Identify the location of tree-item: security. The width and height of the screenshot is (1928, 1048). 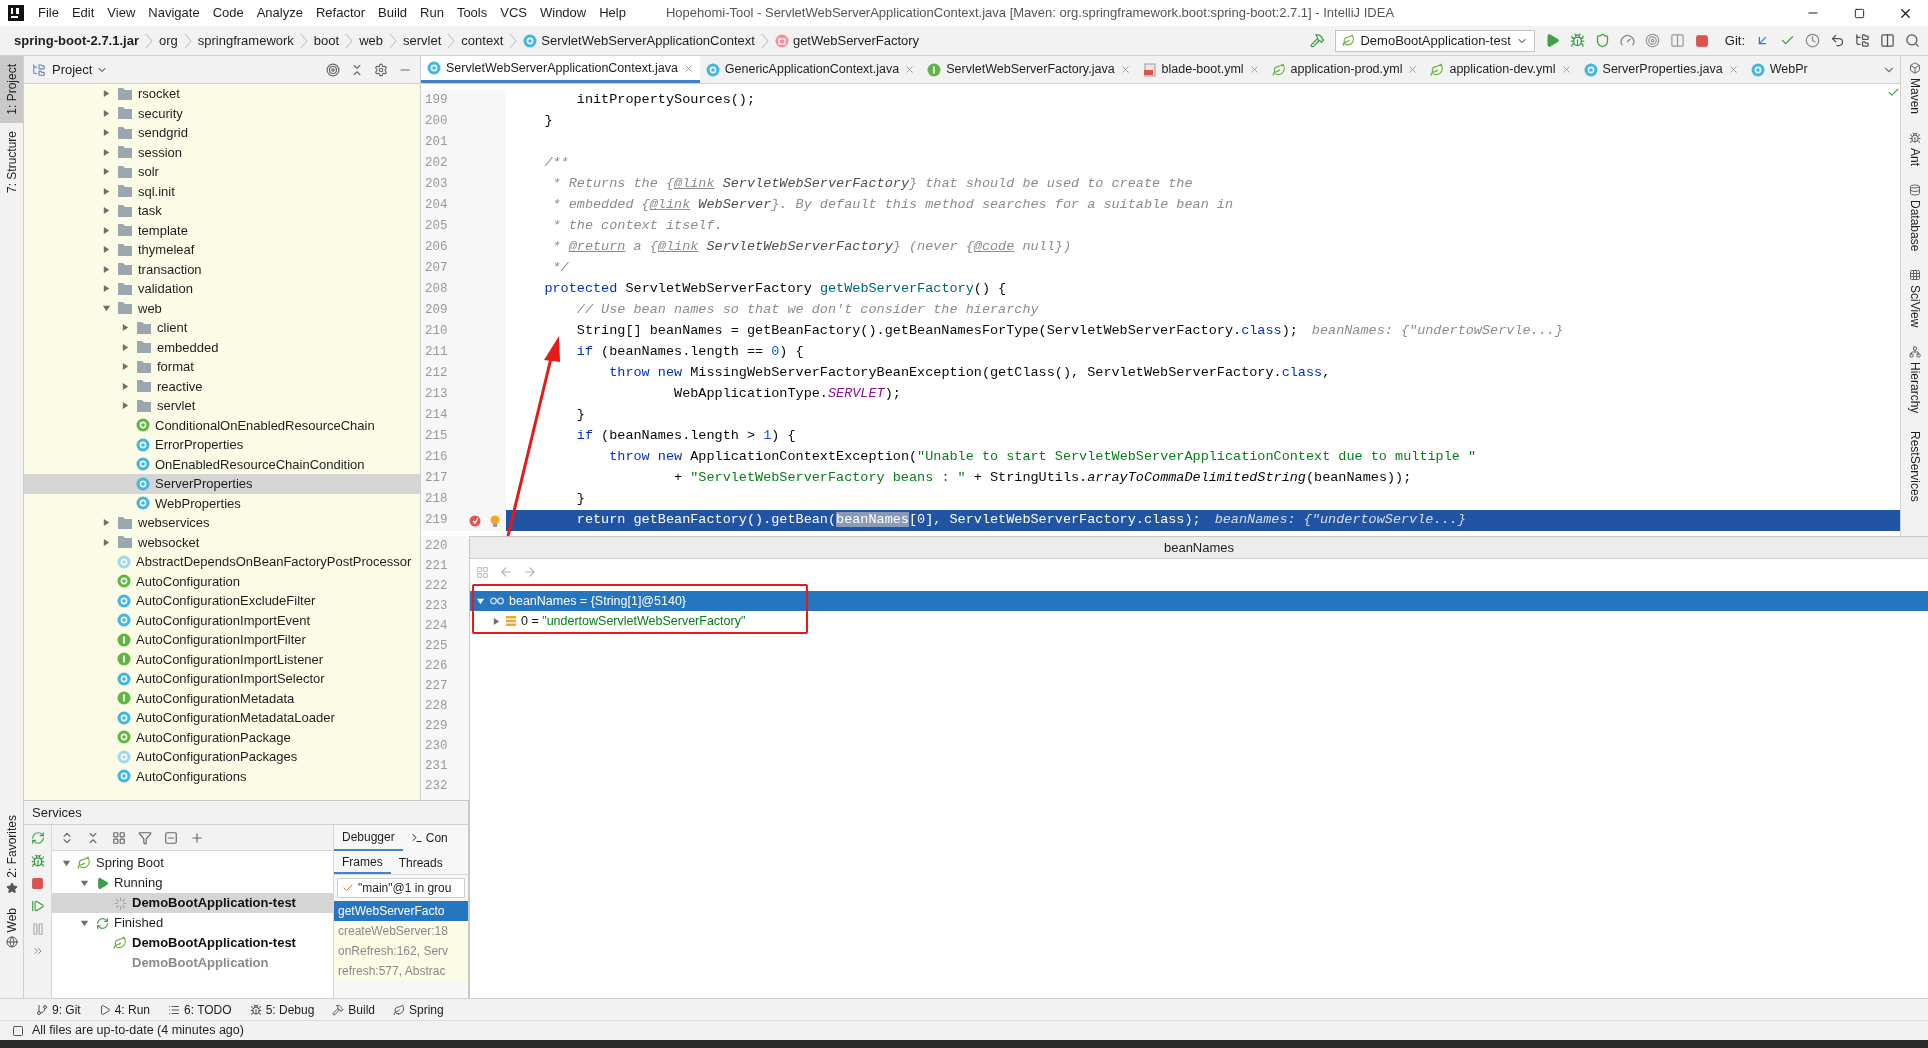
(222, 113).